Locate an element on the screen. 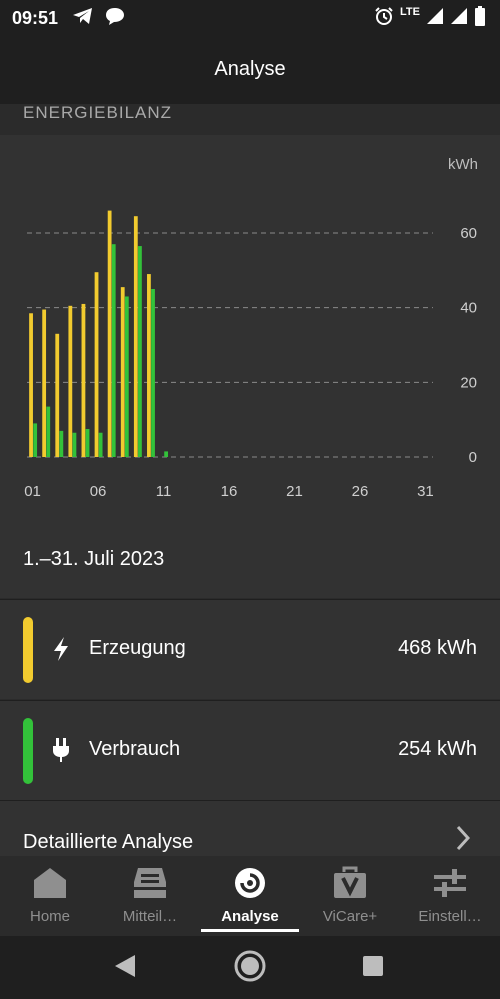 The height and width of the screenshot is (999, 500). network-type: LTE is located at coordinates (410, 12).